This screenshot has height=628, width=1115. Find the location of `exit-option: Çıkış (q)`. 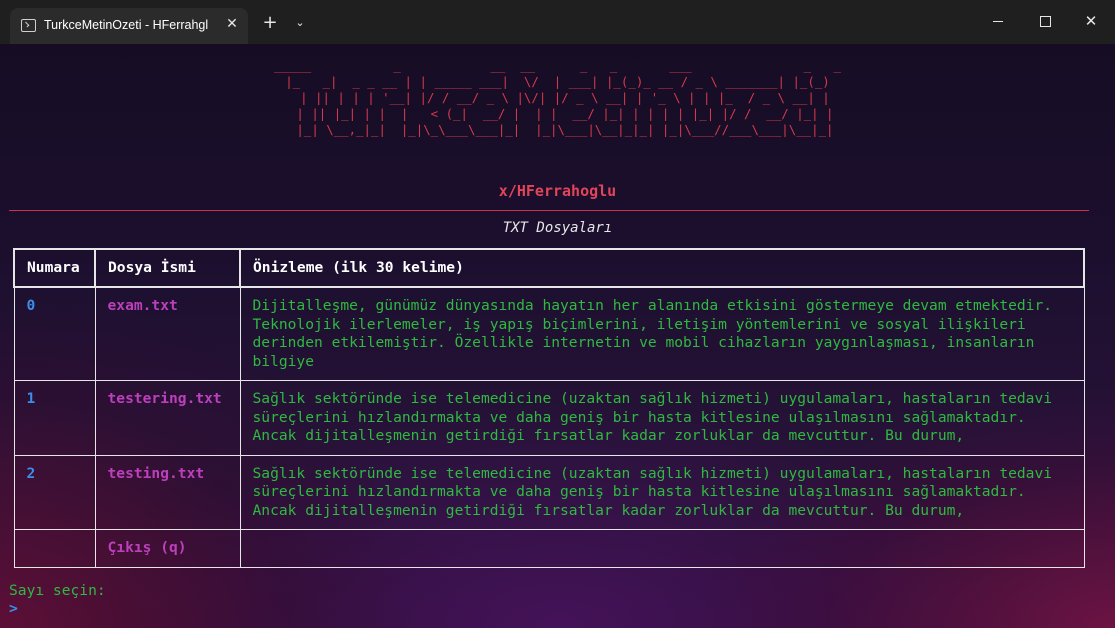

exit-option: Çıkış (q) is located at coordinates (167, 548).